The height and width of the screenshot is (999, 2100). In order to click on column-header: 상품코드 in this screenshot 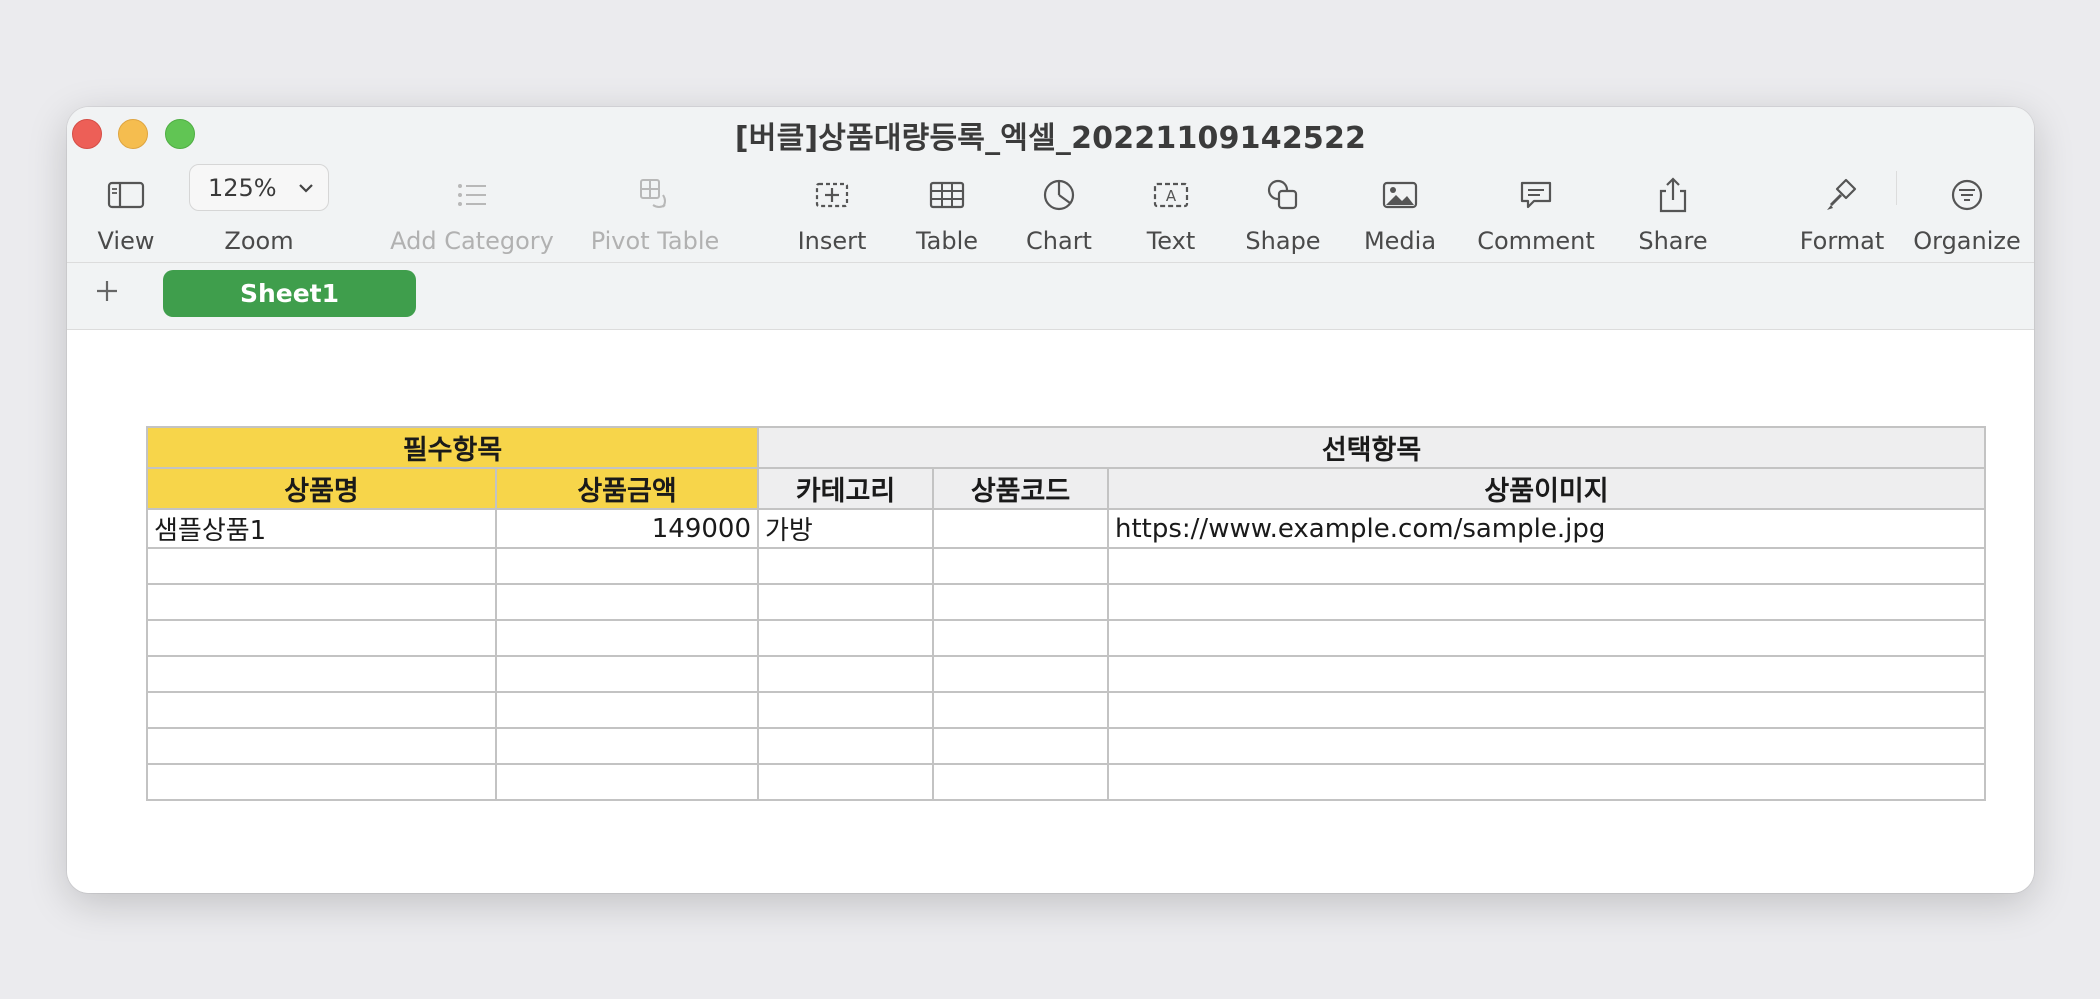, I will do `click(1020, 488)`.